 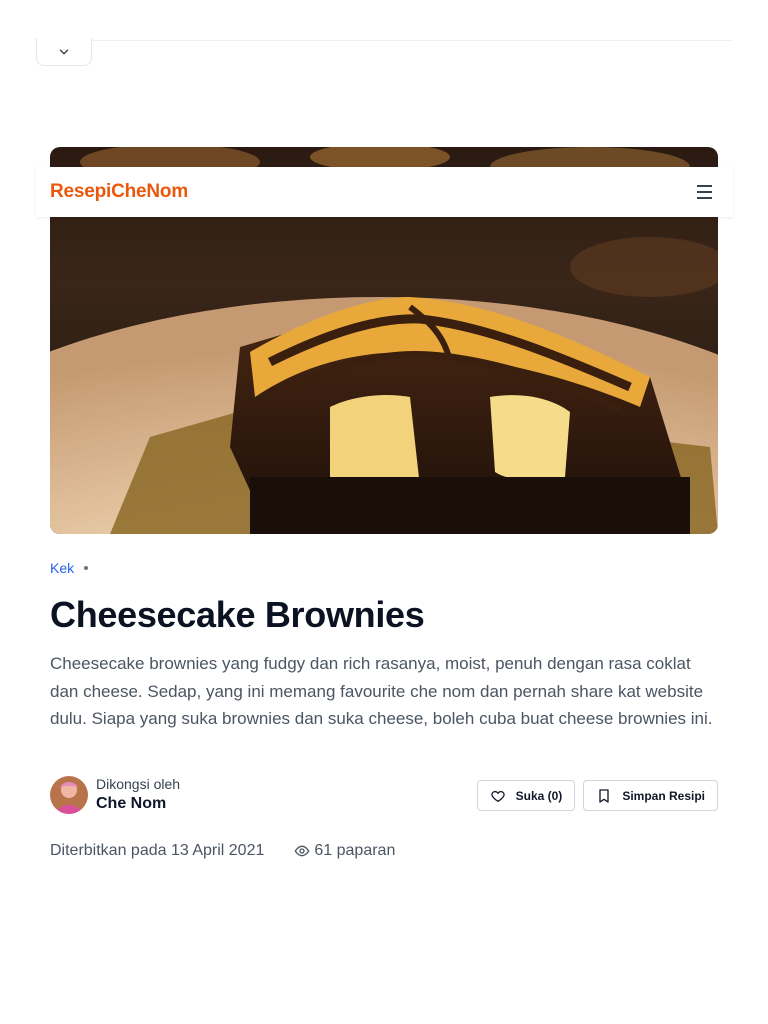 What do you see at coordinates (119, 192) in the screenshot?
I see `site-logo: ResepiCheNom` at bounding box center [119, 192].